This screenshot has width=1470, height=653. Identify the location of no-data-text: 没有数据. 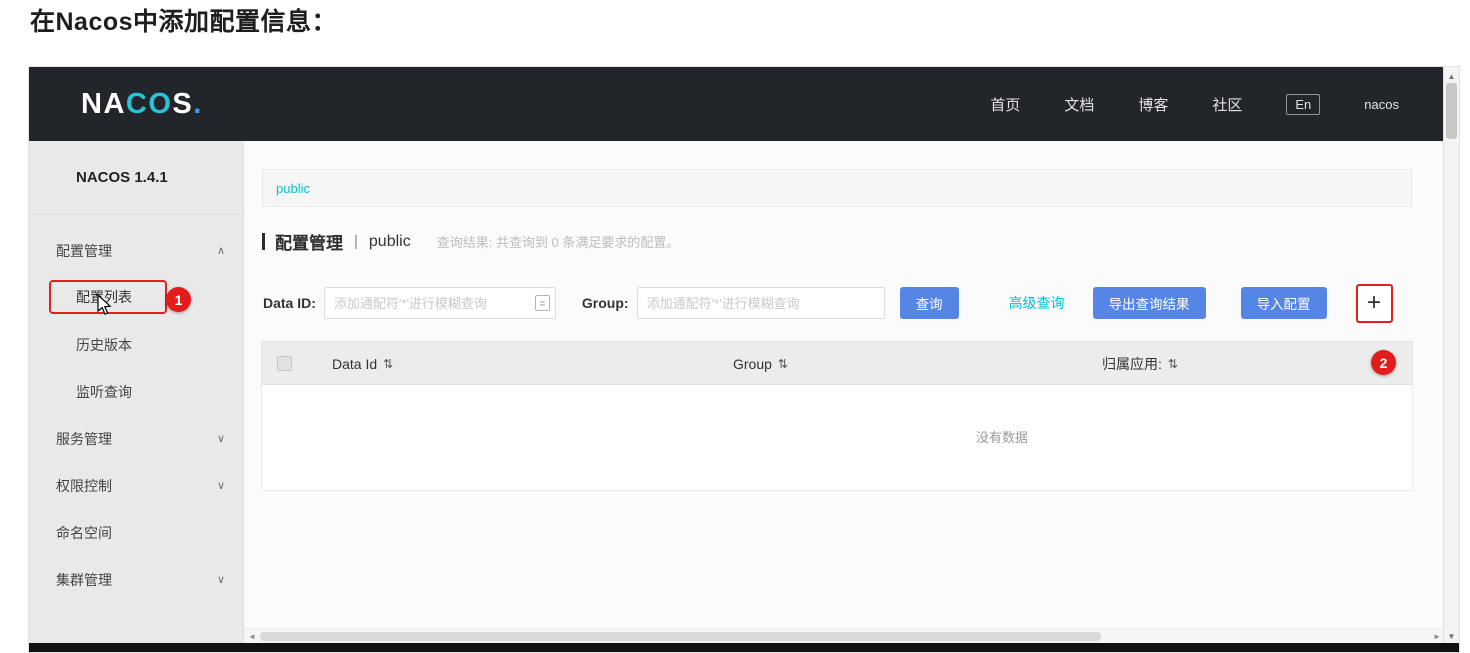
(1001, 437).